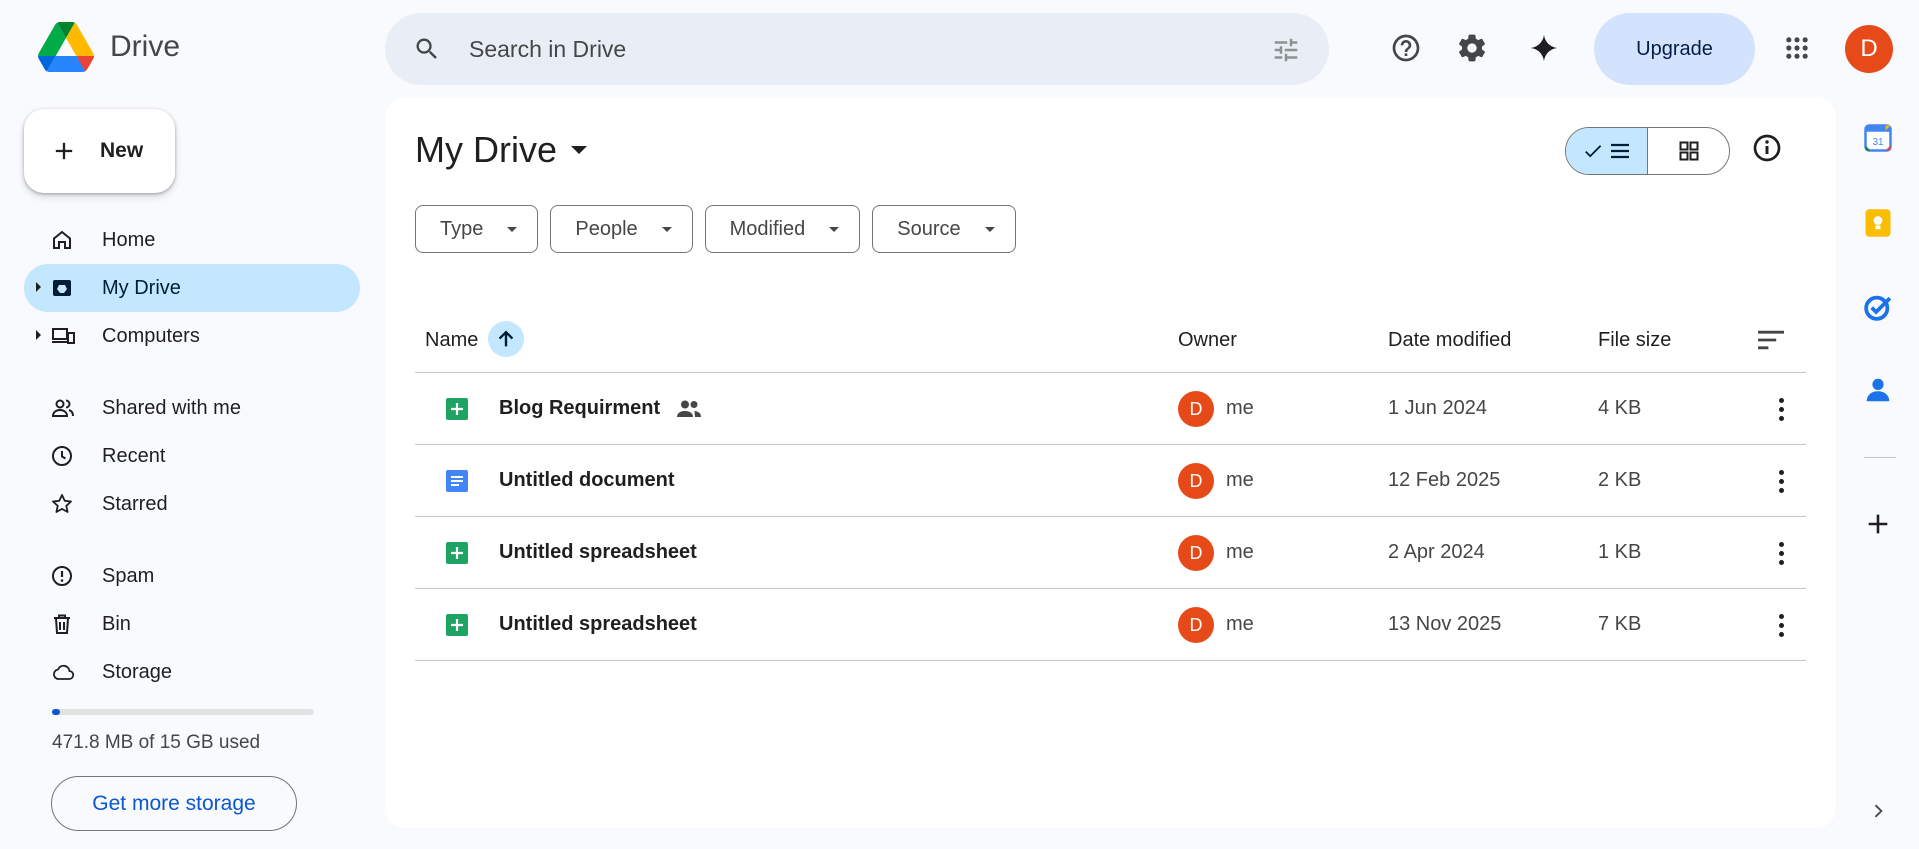  Describe the element at coordinates (156, 742) in the screenshot. I see `storage-usage-text: 471.8 MB of 15 GB used` at that location.